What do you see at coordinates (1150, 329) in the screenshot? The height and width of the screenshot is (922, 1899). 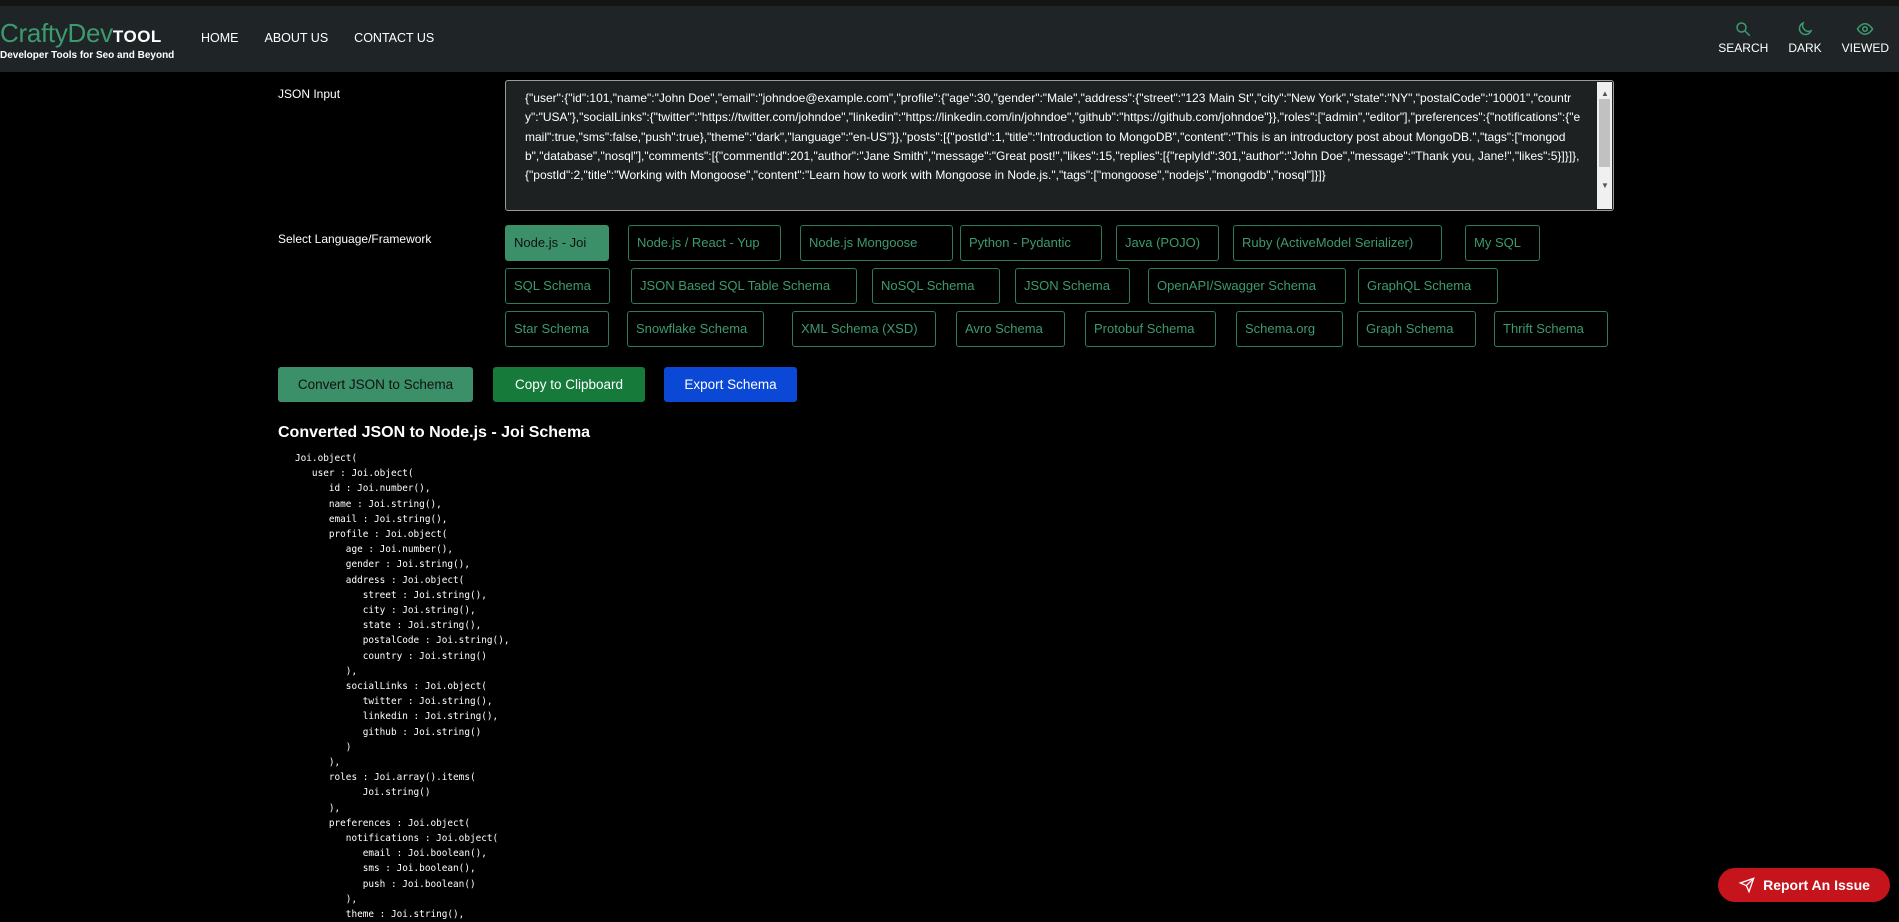 I see `option-protobuf-schema: Protobuf Schema` at bounding box center [1150, 329].